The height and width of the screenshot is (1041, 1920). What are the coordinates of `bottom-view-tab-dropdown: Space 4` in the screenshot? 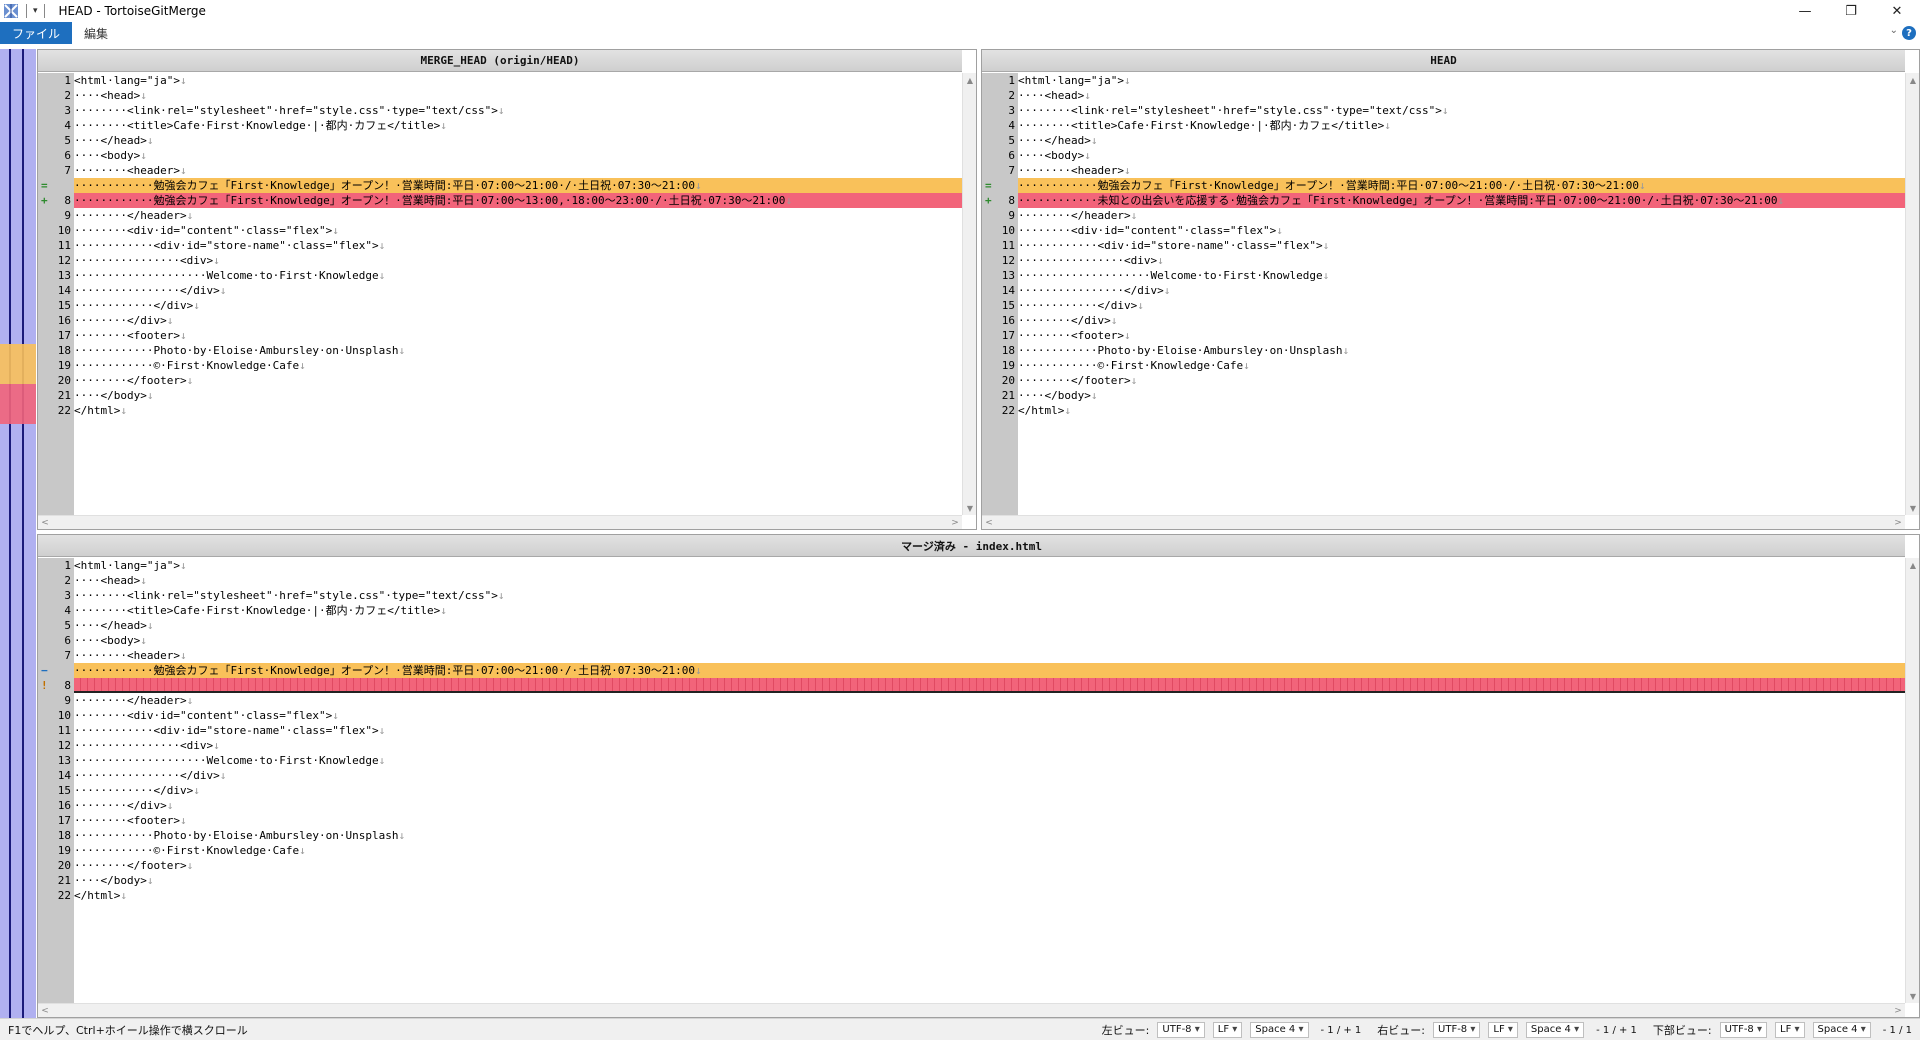 It's located at (1841, 1030).